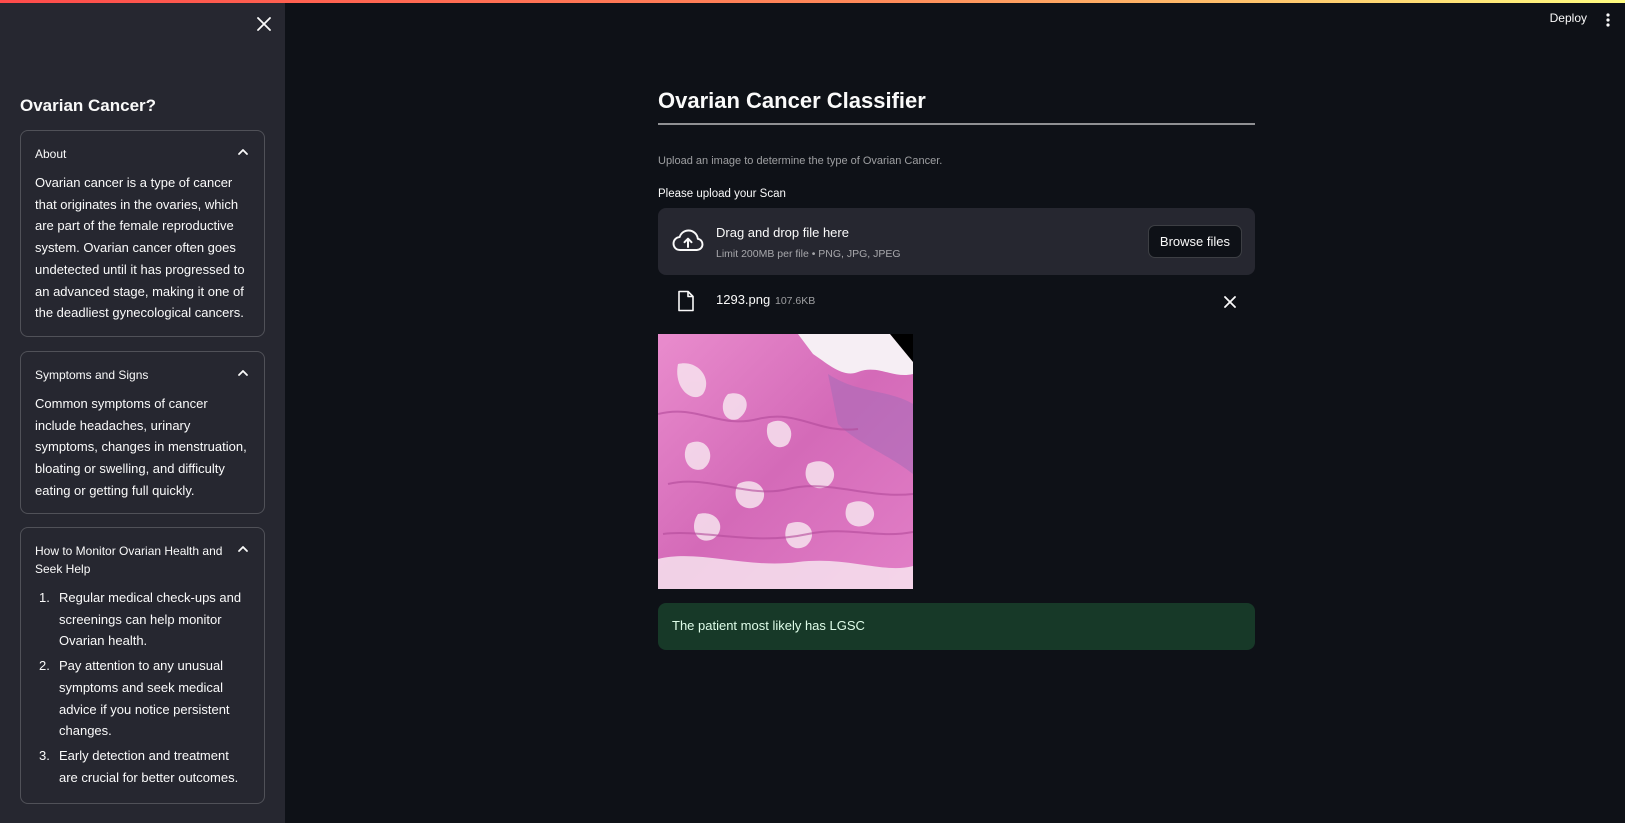  I want to click on uploader-label: Please upload your Scan, so click(722, 194).